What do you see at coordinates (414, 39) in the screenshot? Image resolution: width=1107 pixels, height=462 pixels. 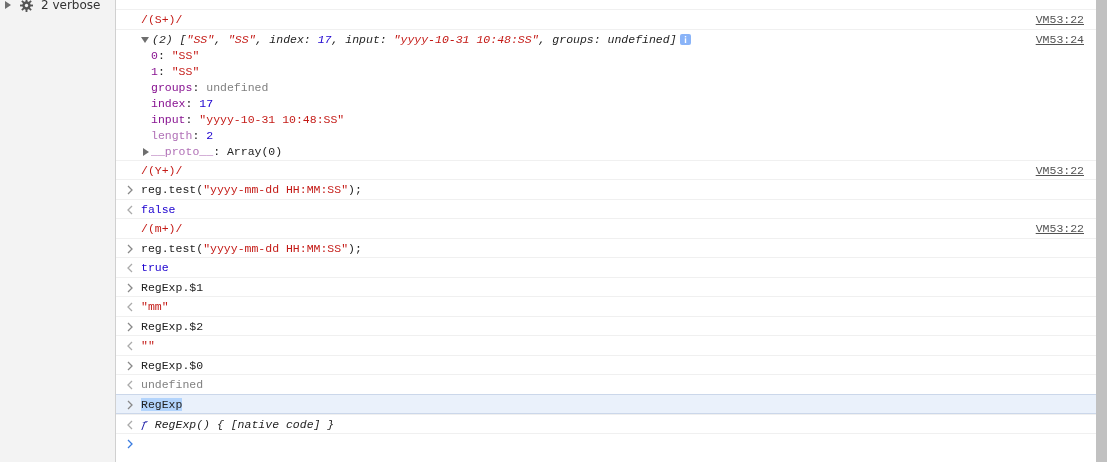 I see `object-summary: (2) ["SS", "SS", index: 17, input: "yyyy-10-31 10:48:SS", groups: undefined]` at bounding box center [414, 39].